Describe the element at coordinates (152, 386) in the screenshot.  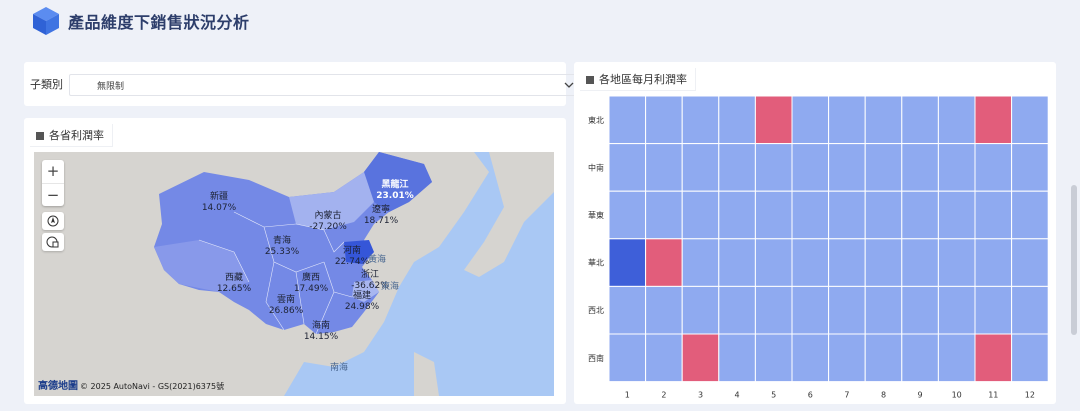
I see `map-credit-text: © 2025 AutoNavi - GS(2021)6375號` at that location.